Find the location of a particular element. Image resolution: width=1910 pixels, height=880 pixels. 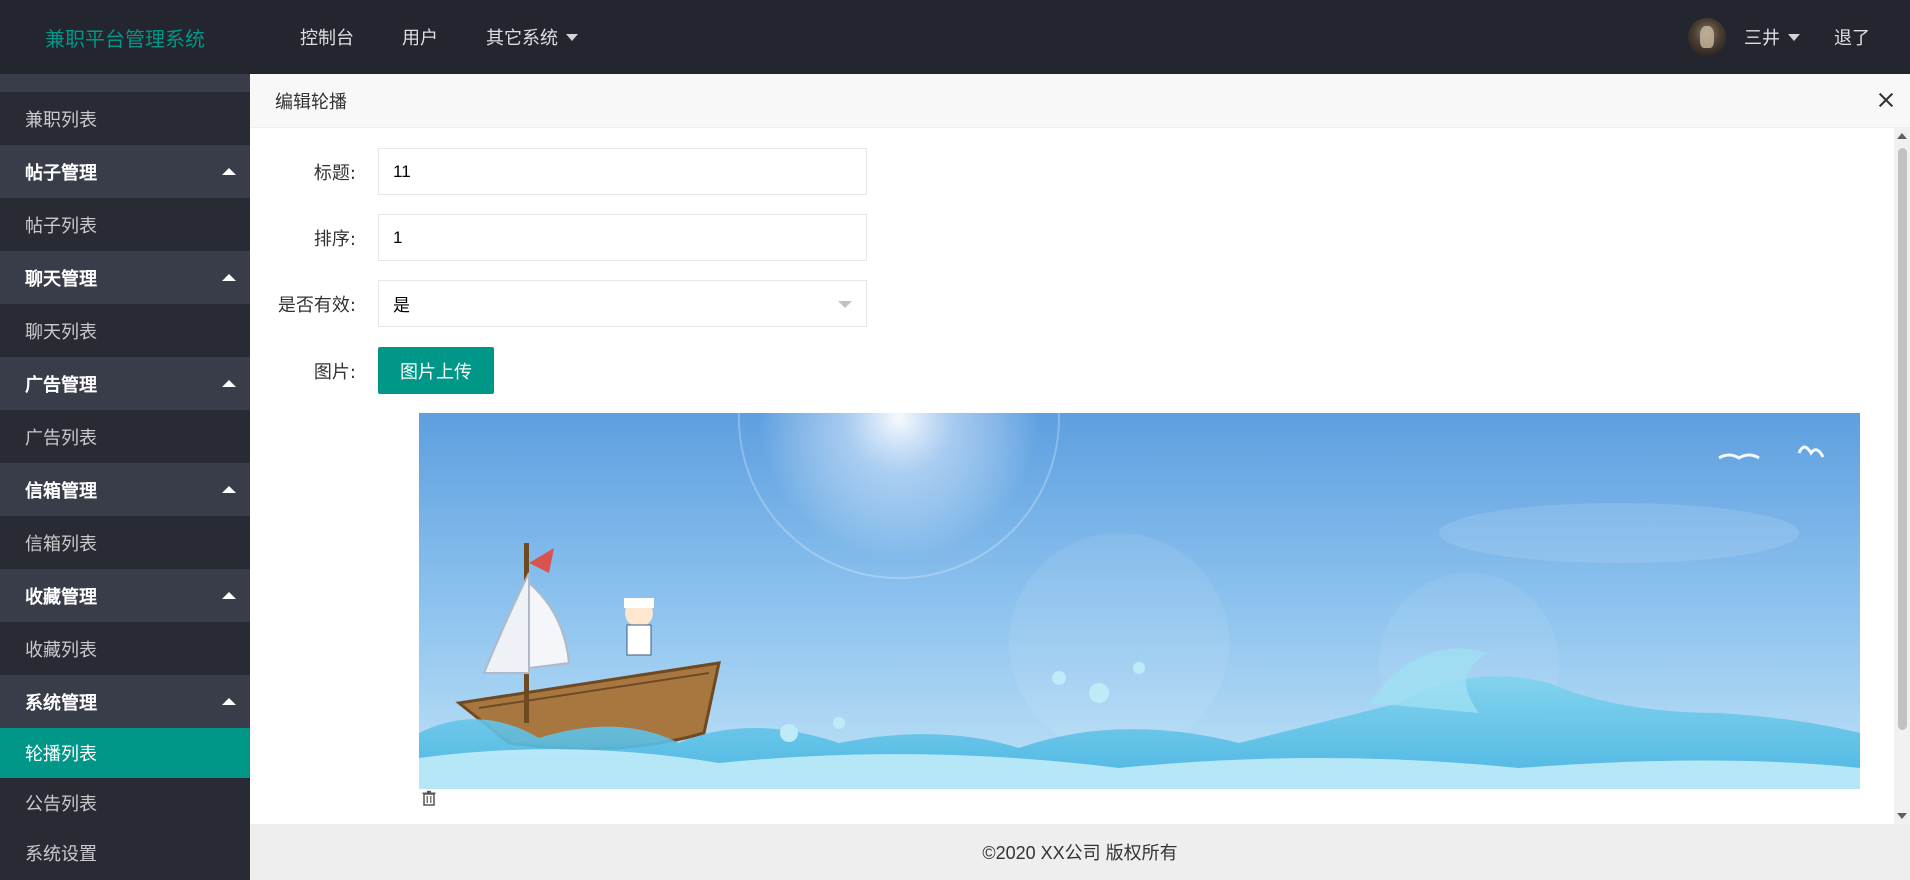

form-row-sort: 排序: 1 is located at coordinates (558, 237).